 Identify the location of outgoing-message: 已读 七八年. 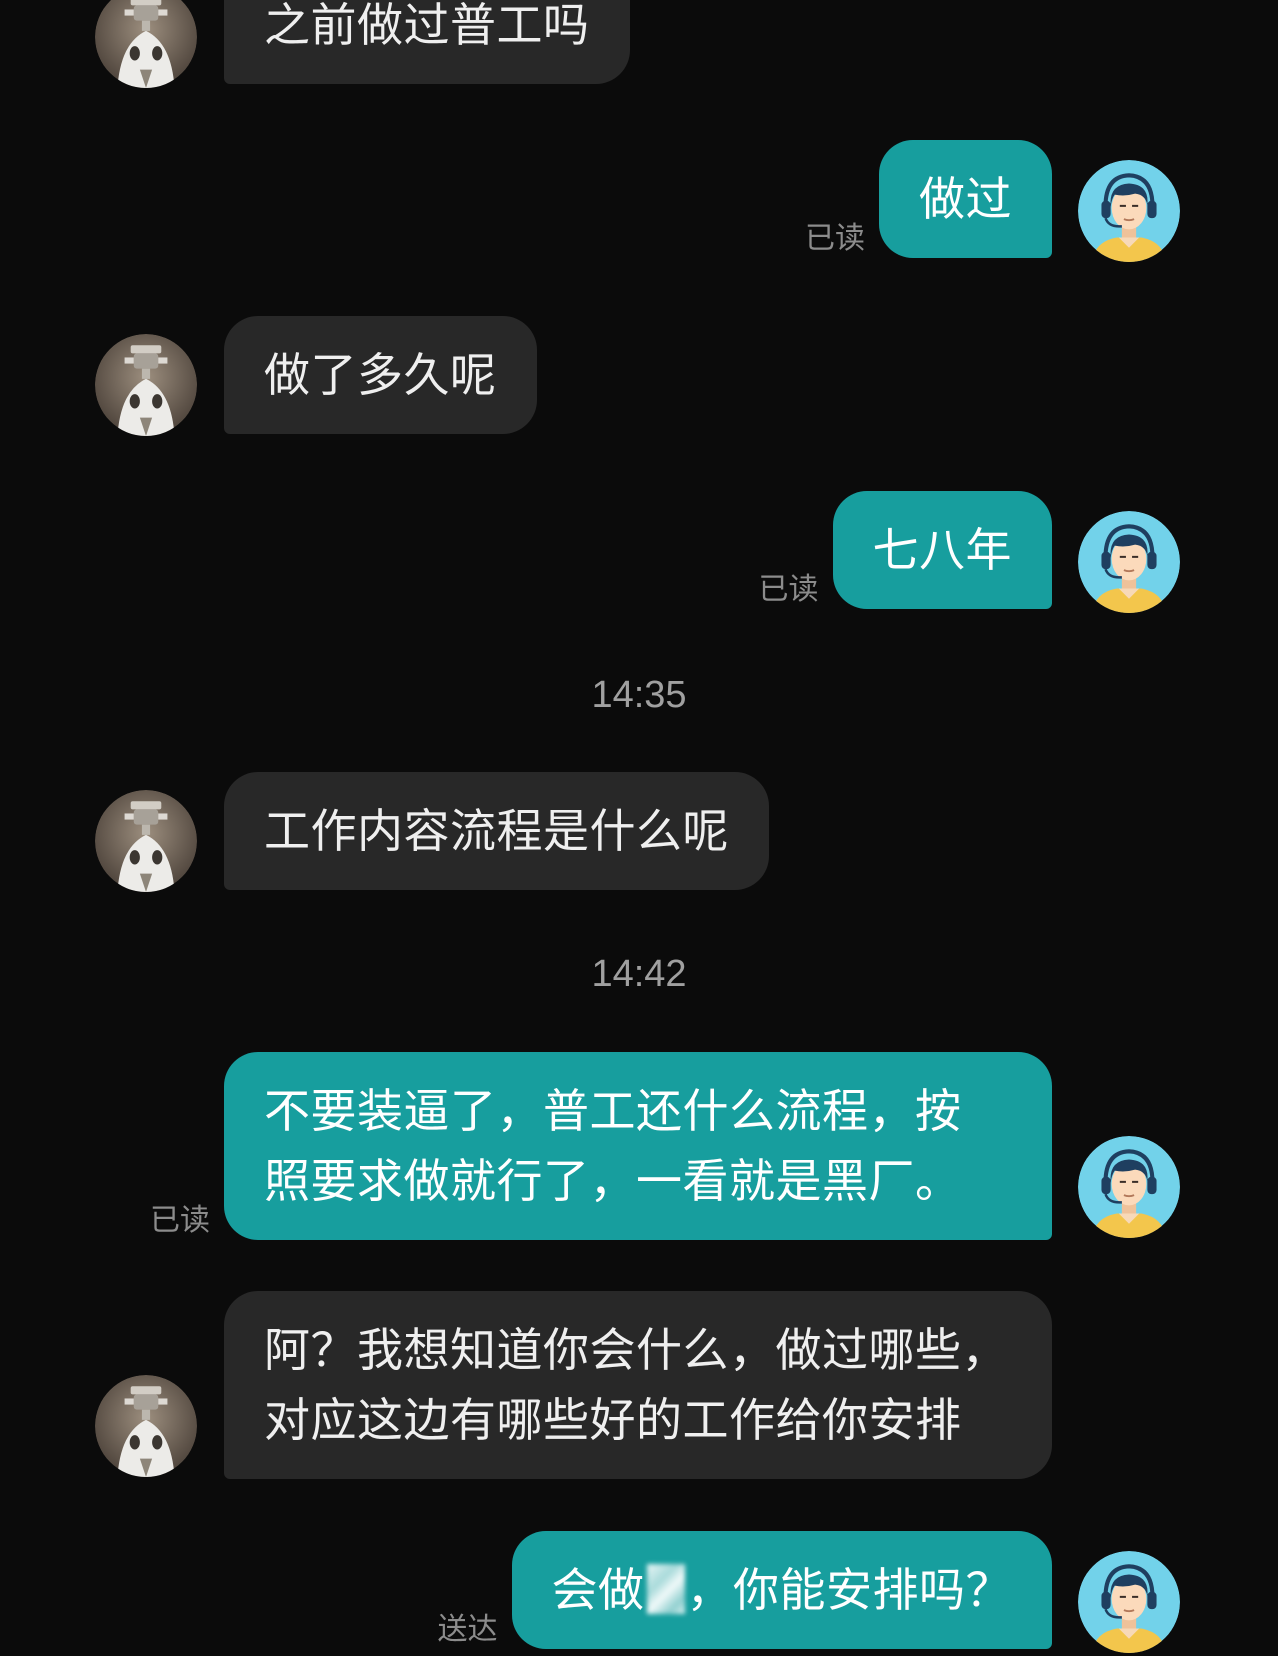
(905, 550).